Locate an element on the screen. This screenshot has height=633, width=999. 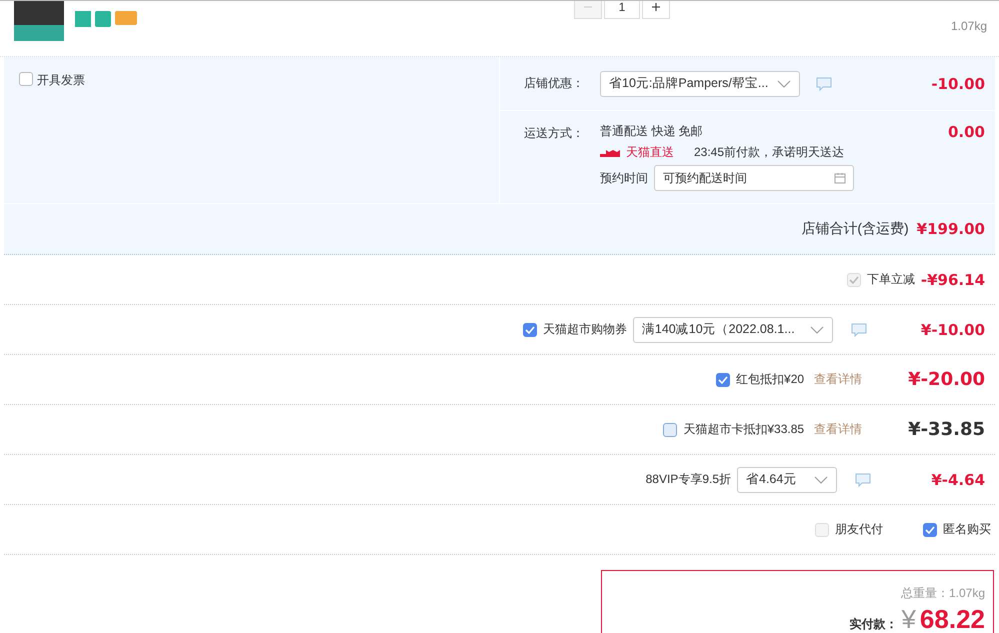
schedule-label: 预约时间 is located at coordinates (624, 178).